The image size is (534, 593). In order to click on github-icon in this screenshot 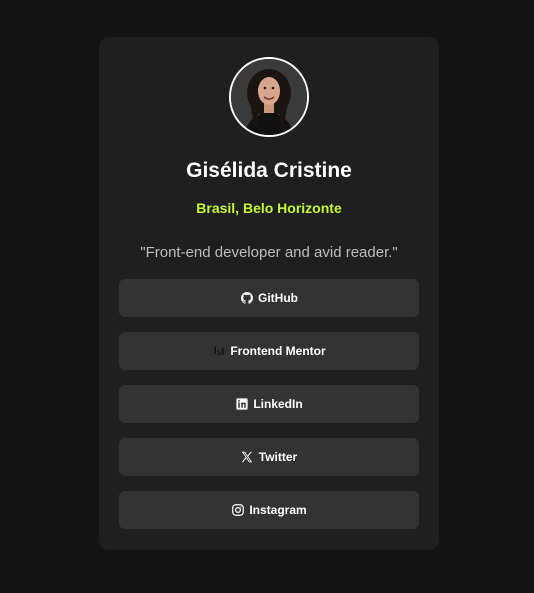, I will do `click(246, 298)`.